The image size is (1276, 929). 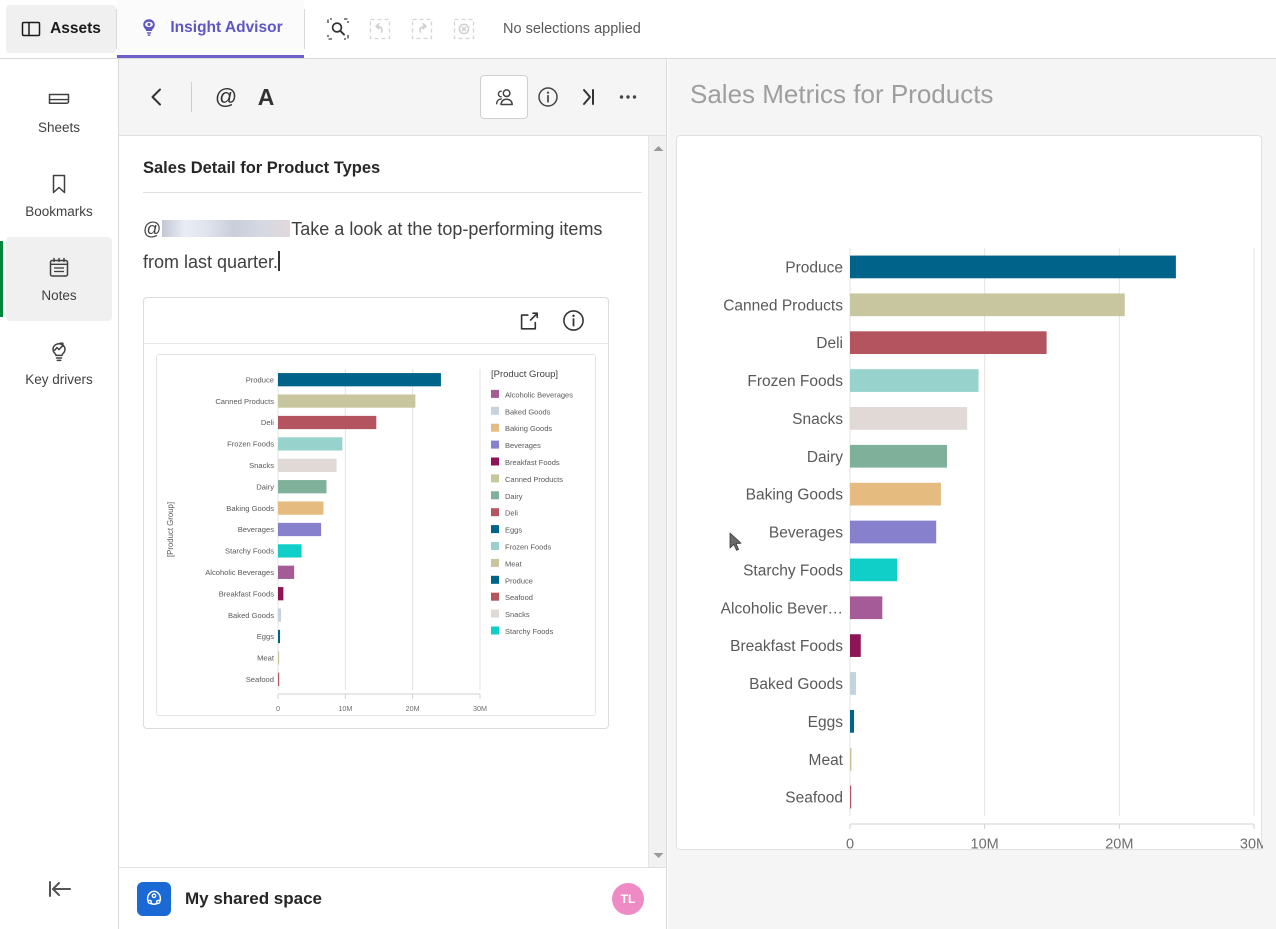 What do you see at coordinates (59, 100) in the screenshot?
I see `sheets-icon` at bounding box center [59, 100].